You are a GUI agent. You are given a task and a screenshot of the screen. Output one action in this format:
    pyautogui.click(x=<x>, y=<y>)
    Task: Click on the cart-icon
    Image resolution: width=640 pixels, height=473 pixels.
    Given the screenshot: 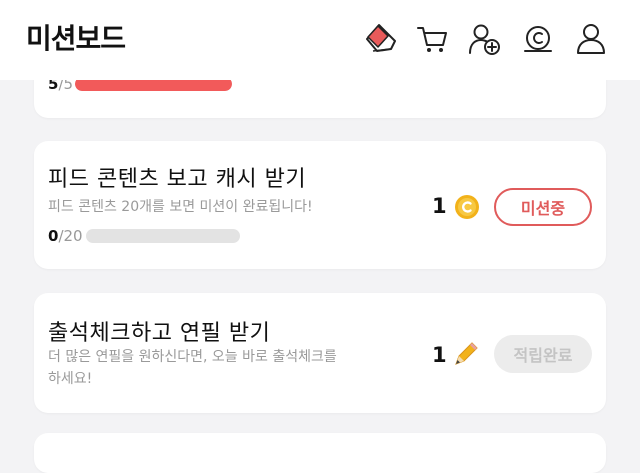 What is the action you would take?
    pyautogui.click(x=432, y=39)
    